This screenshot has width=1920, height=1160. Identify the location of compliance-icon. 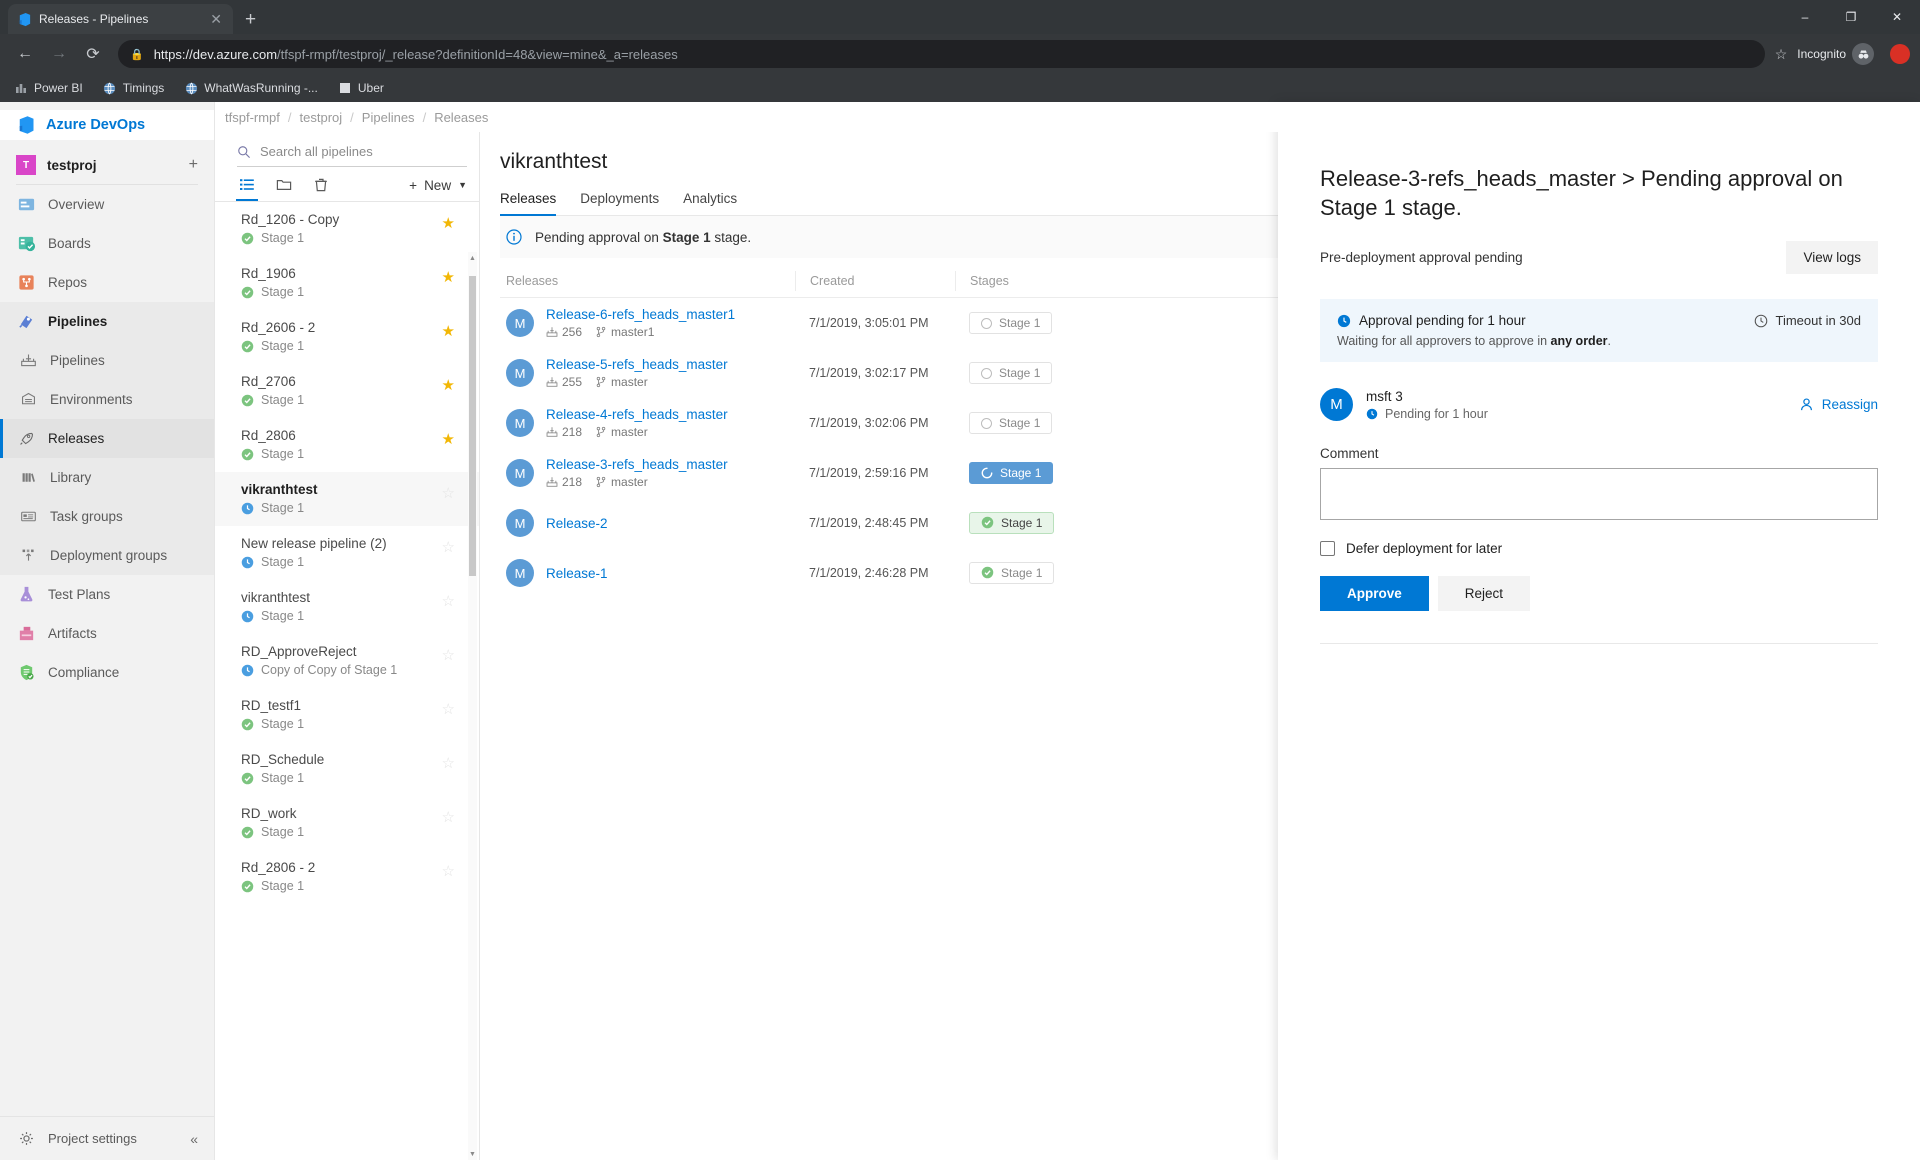
(26, 673).